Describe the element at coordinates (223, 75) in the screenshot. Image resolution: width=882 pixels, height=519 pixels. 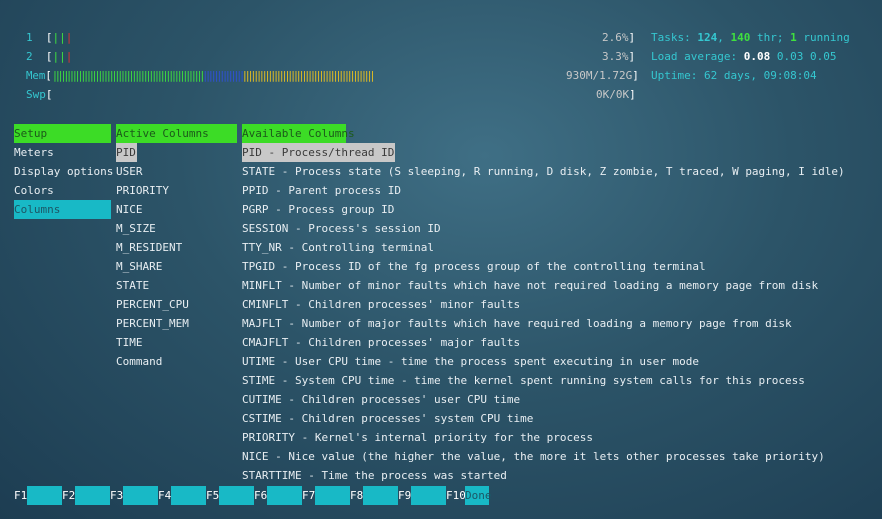
I see `mem-bars-blue: ||||||||||||||` at that location.